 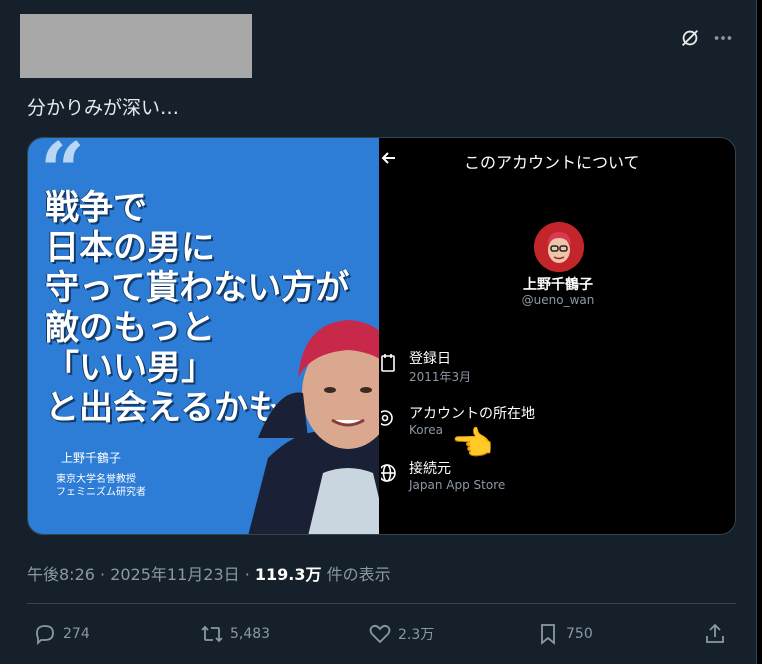 I want to click on speaker-title: 東京大学名誉教授 フェミニズム研究者, so click(x=101, y=486).